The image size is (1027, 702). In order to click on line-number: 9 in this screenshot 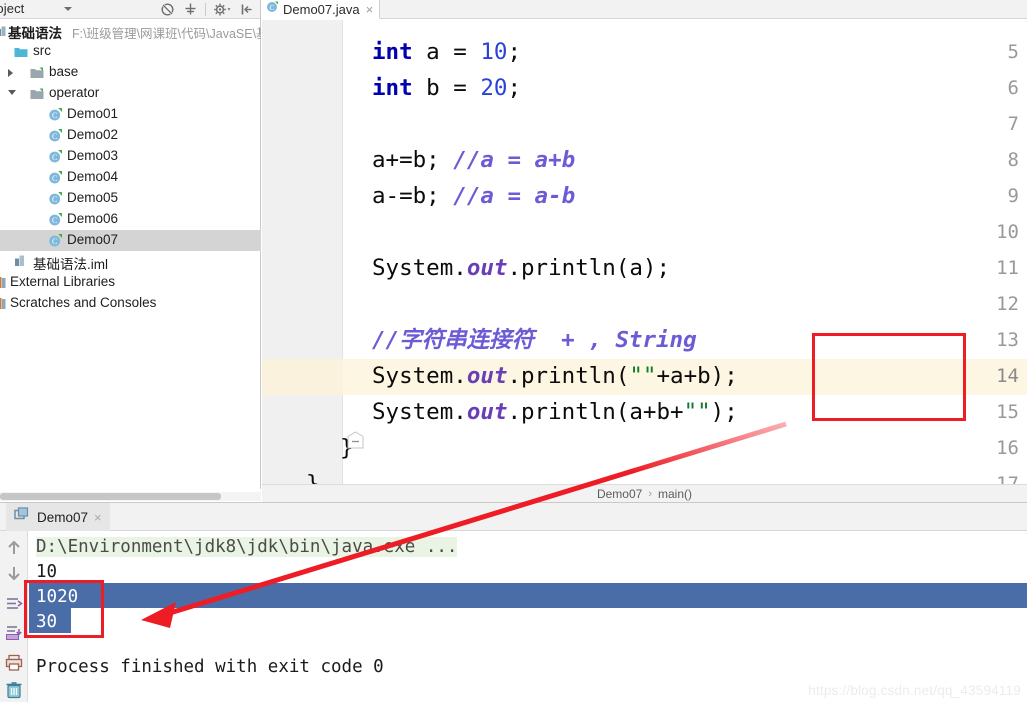, I will do `click(1013, 196)`.